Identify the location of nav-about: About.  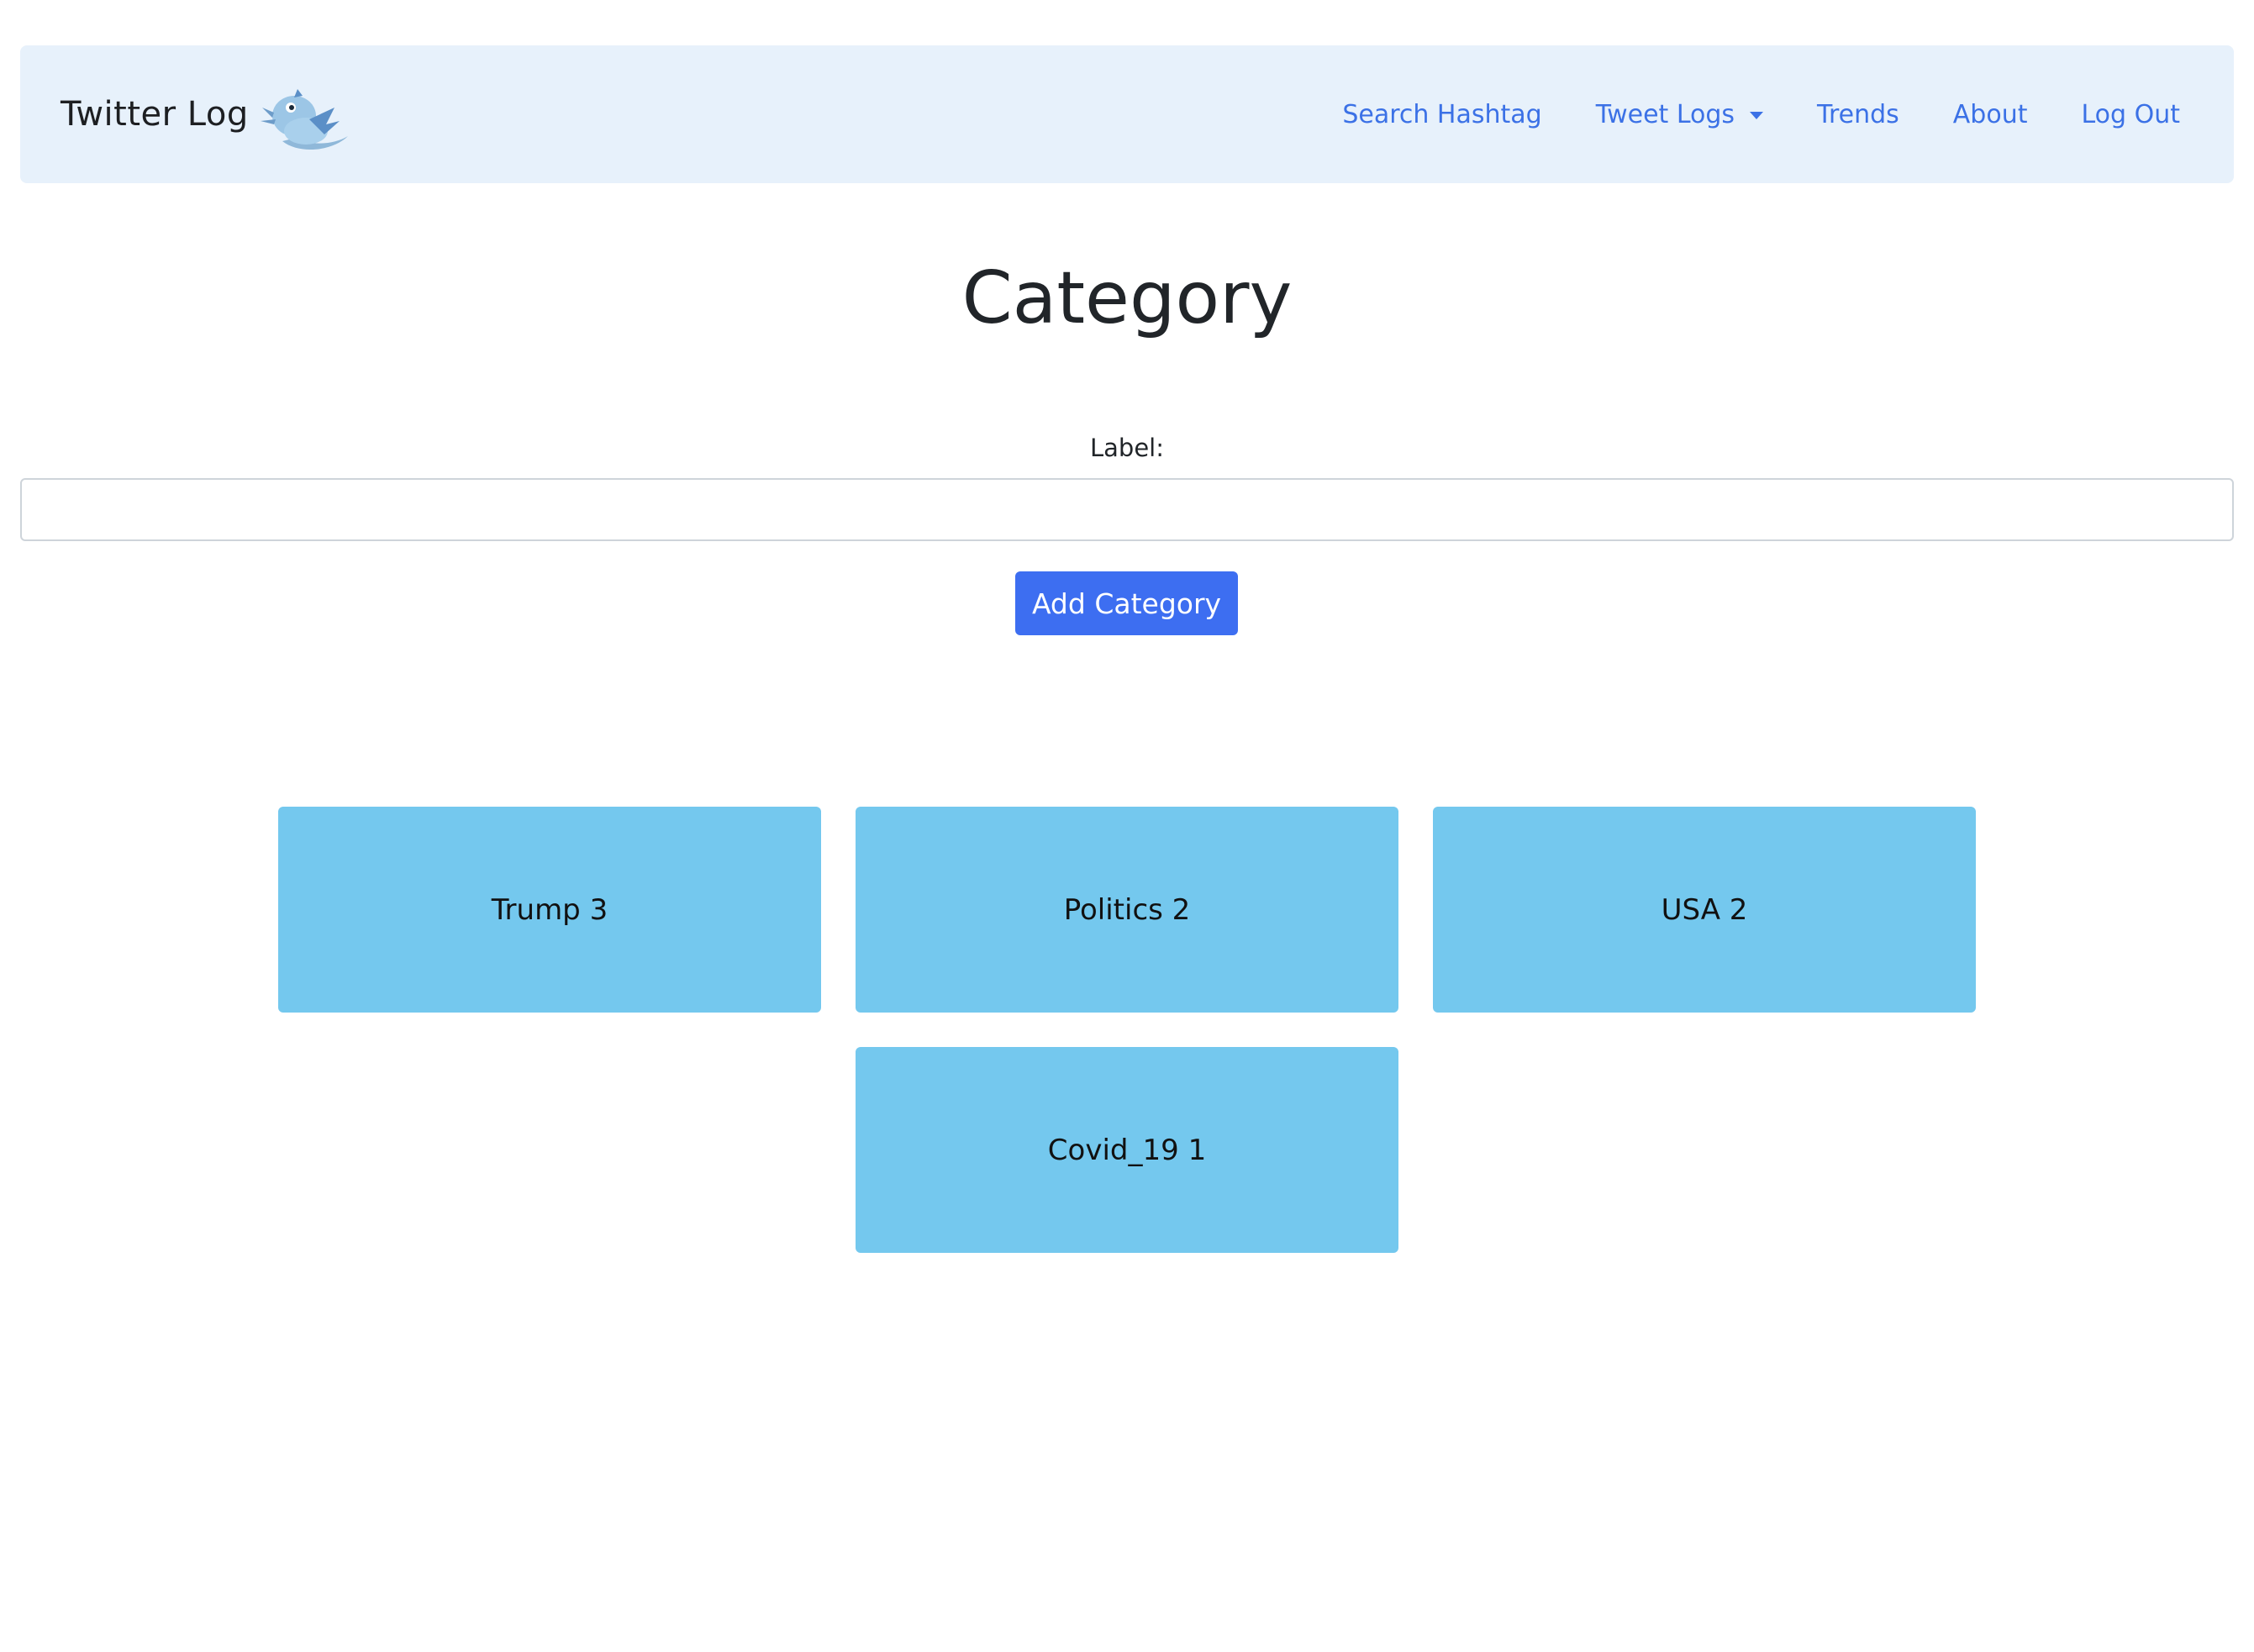
(1990, 115).